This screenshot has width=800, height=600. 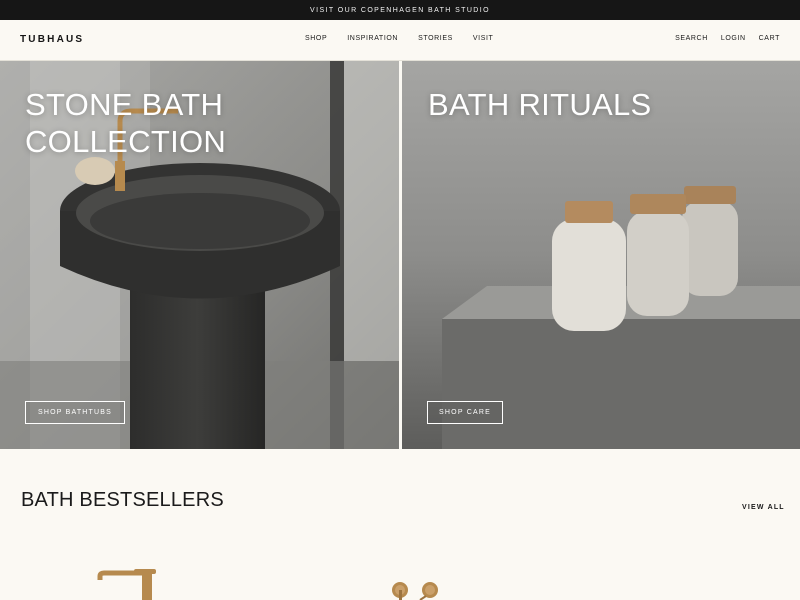 I want to click on utility-nav: SEARCH LOGIN CART, so click(x=727, y=38).